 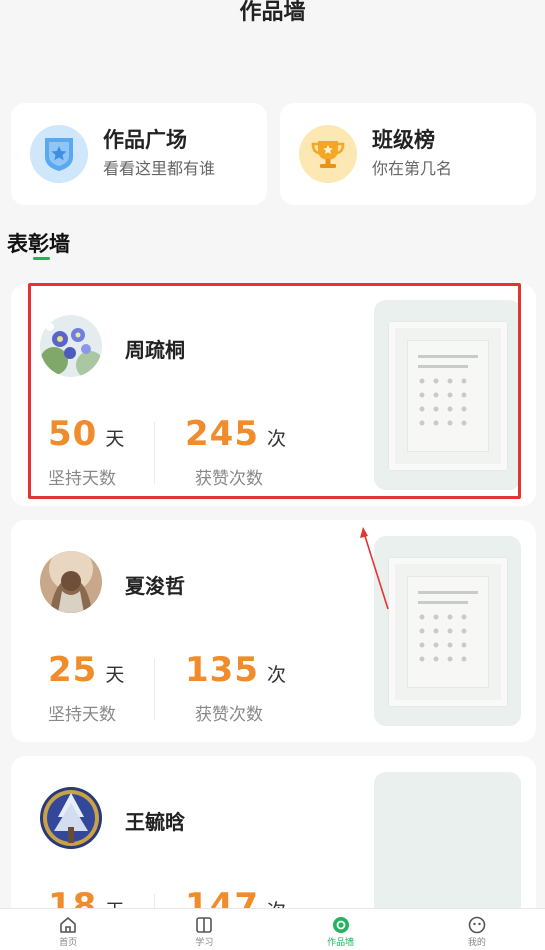 I want to click on tab-home: 首页, so click(x=68, y=929).